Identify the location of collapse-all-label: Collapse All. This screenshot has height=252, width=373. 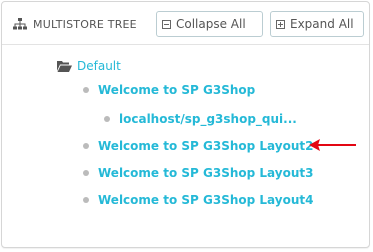
(211, 24).